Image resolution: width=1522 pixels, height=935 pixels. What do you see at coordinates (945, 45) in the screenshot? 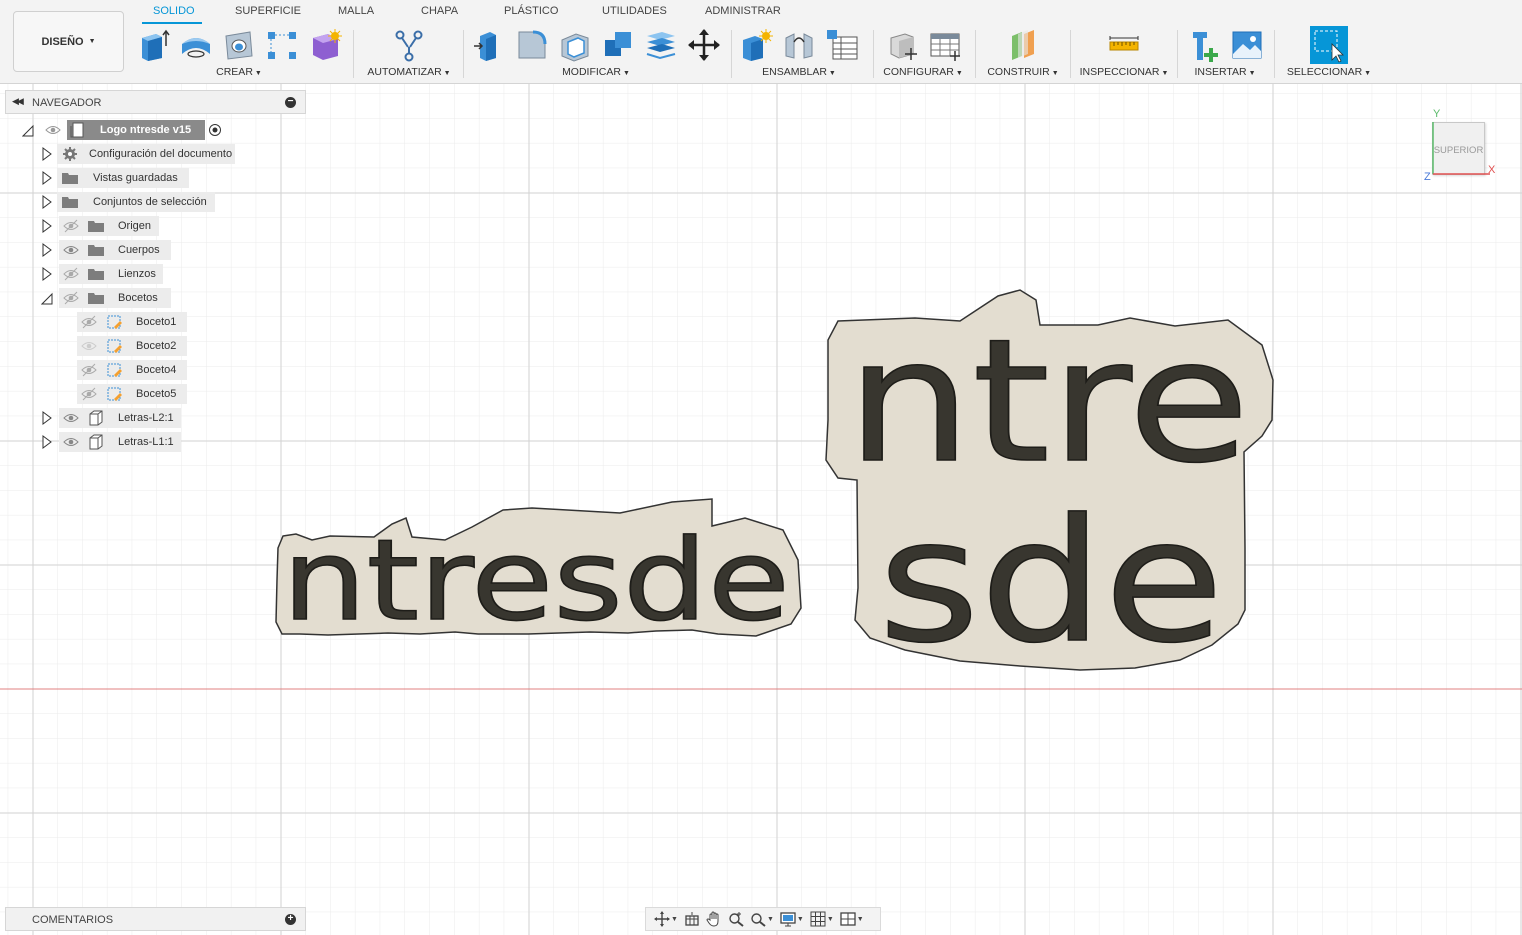
I see `configuration-table-icon` at bounding box center [945, 45].